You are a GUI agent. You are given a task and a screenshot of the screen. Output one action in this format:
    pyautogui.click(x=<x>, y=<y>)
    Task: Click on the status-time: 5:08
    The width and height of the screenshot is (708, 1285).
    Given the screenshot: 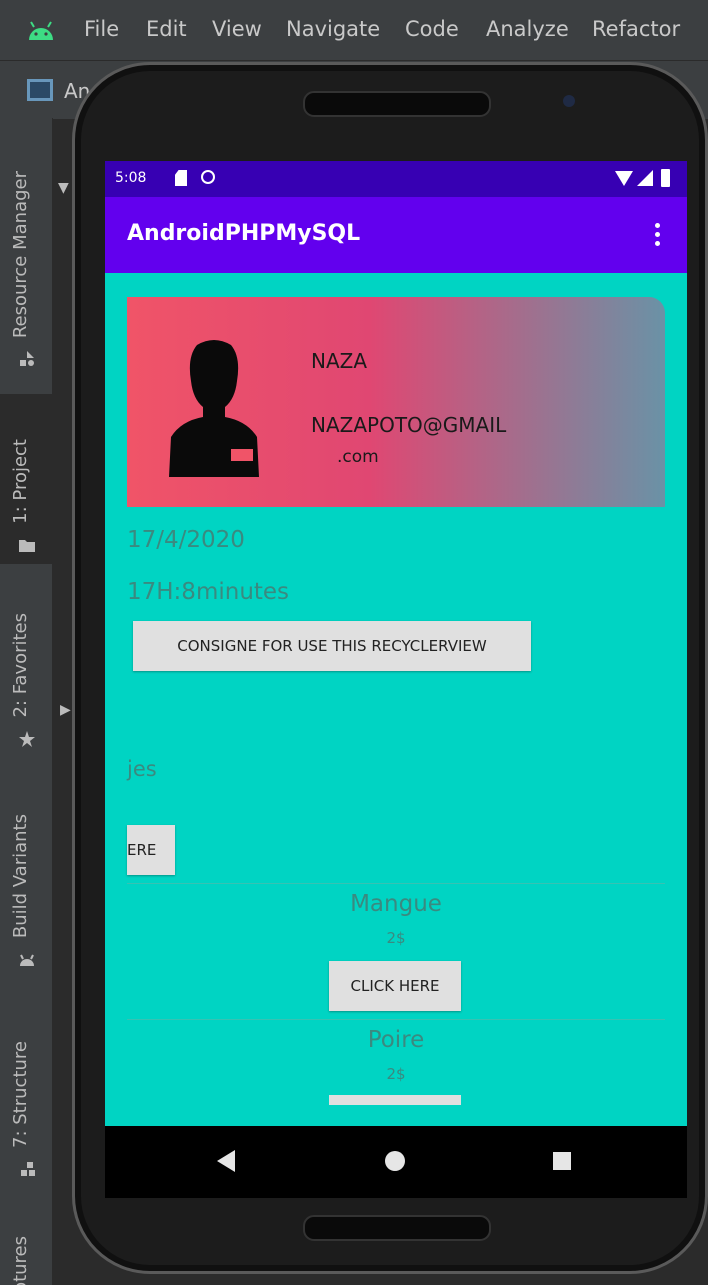 What is the action you would take?
    pyautogui.click(x=131, y=178)
    